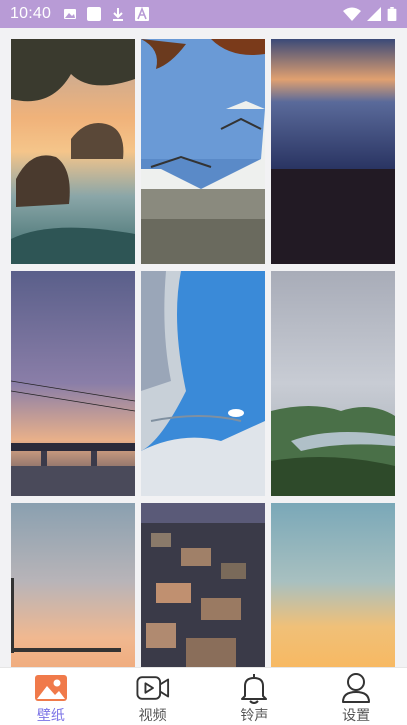  I want to click on japanese-castle-image, so click(203, 151).